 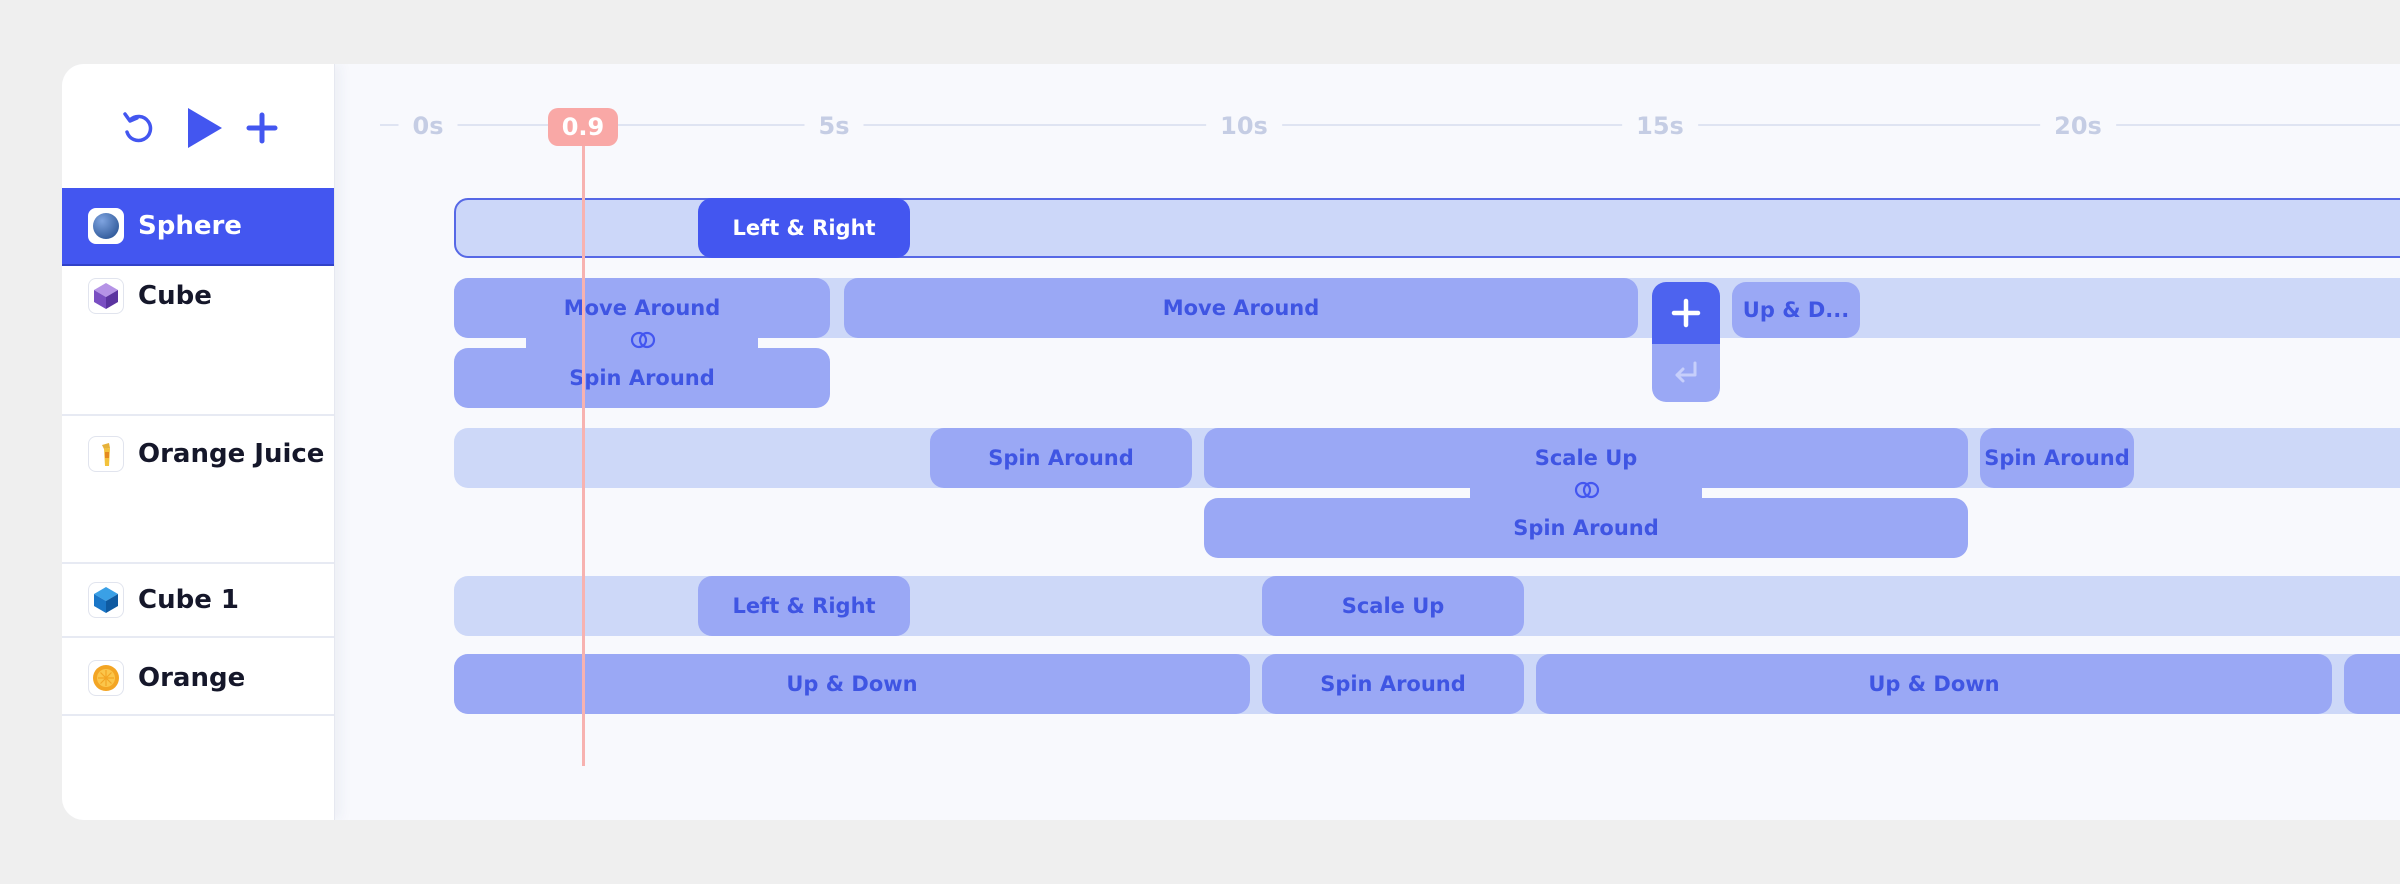 I want to click on toolbar, so click(x=198, y=126).